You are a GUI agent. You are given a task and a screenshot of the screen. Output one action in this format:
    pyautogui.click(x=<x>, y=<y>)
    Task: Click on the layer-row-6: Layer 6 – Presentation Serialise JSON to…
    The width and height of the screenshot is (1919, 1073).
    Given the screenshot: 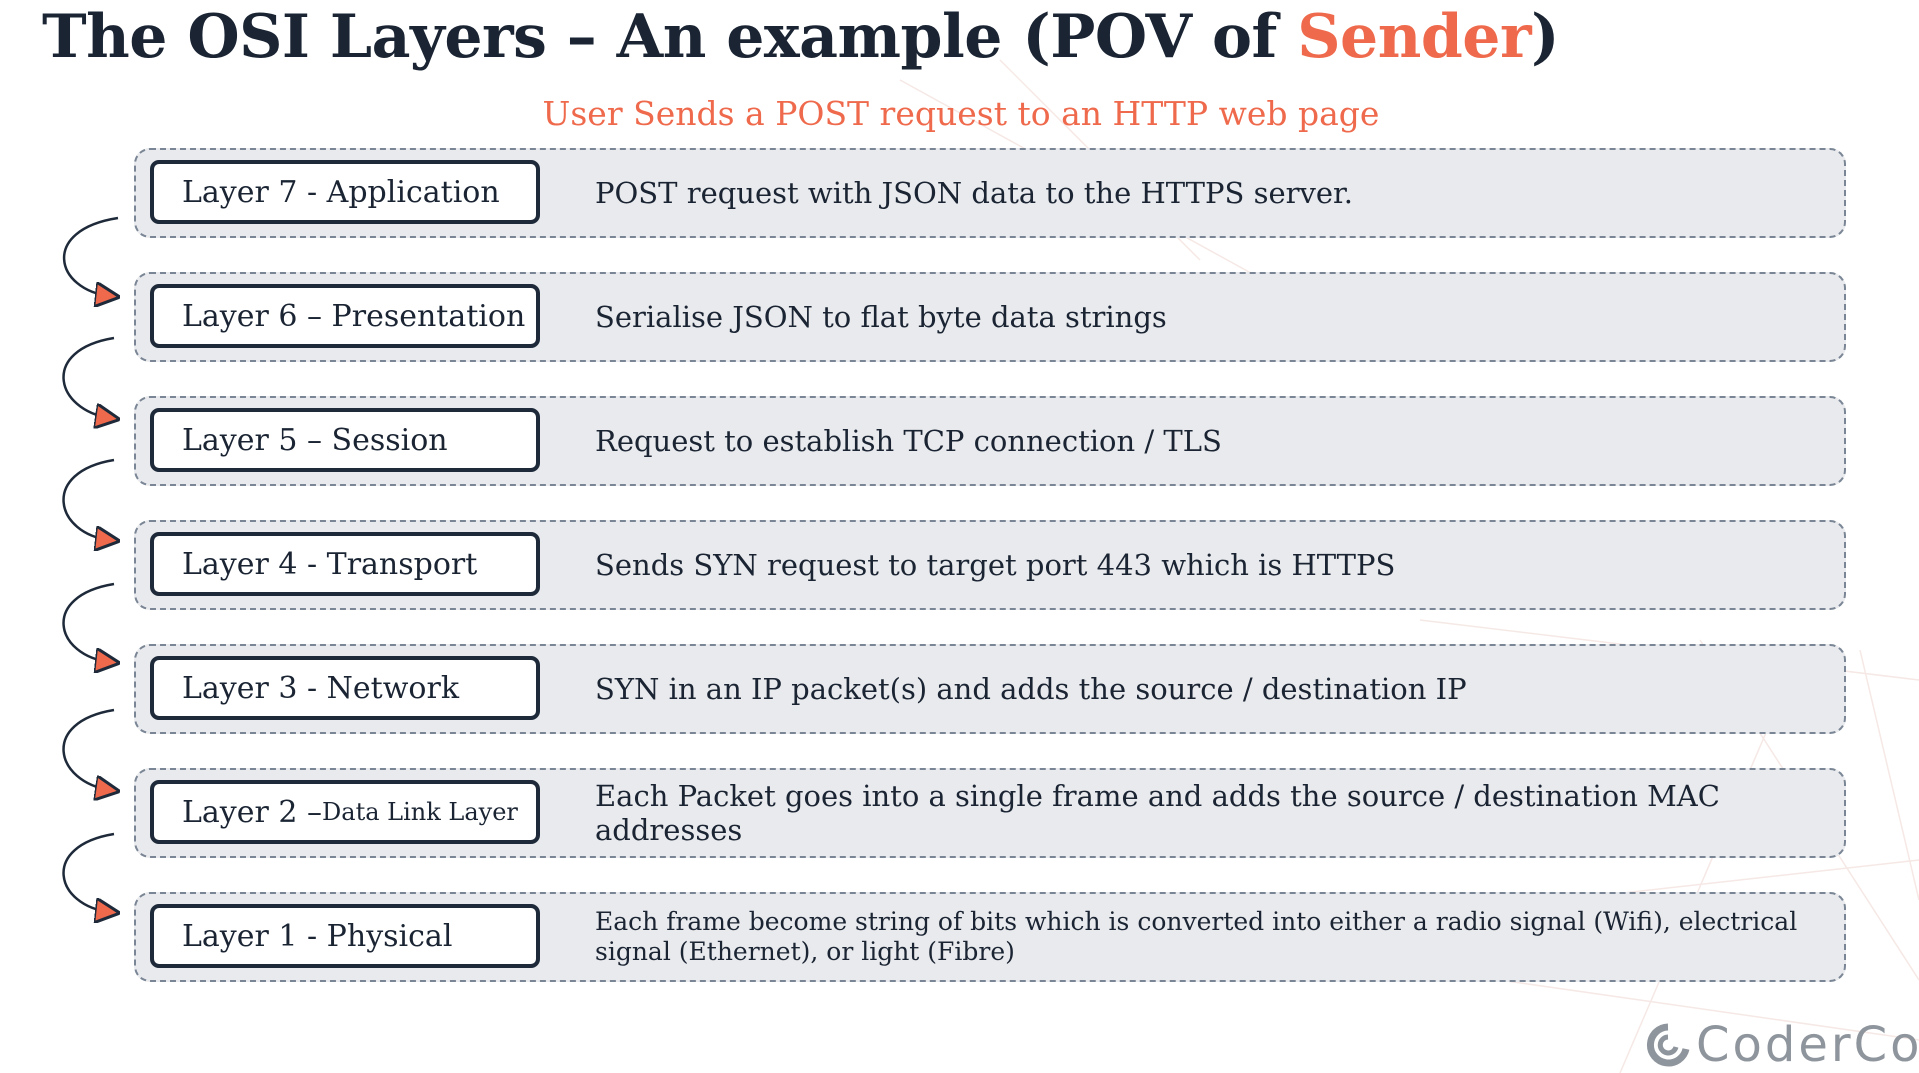 What is the action you would take?
    pyautogui.click(x=990, y=317)
    